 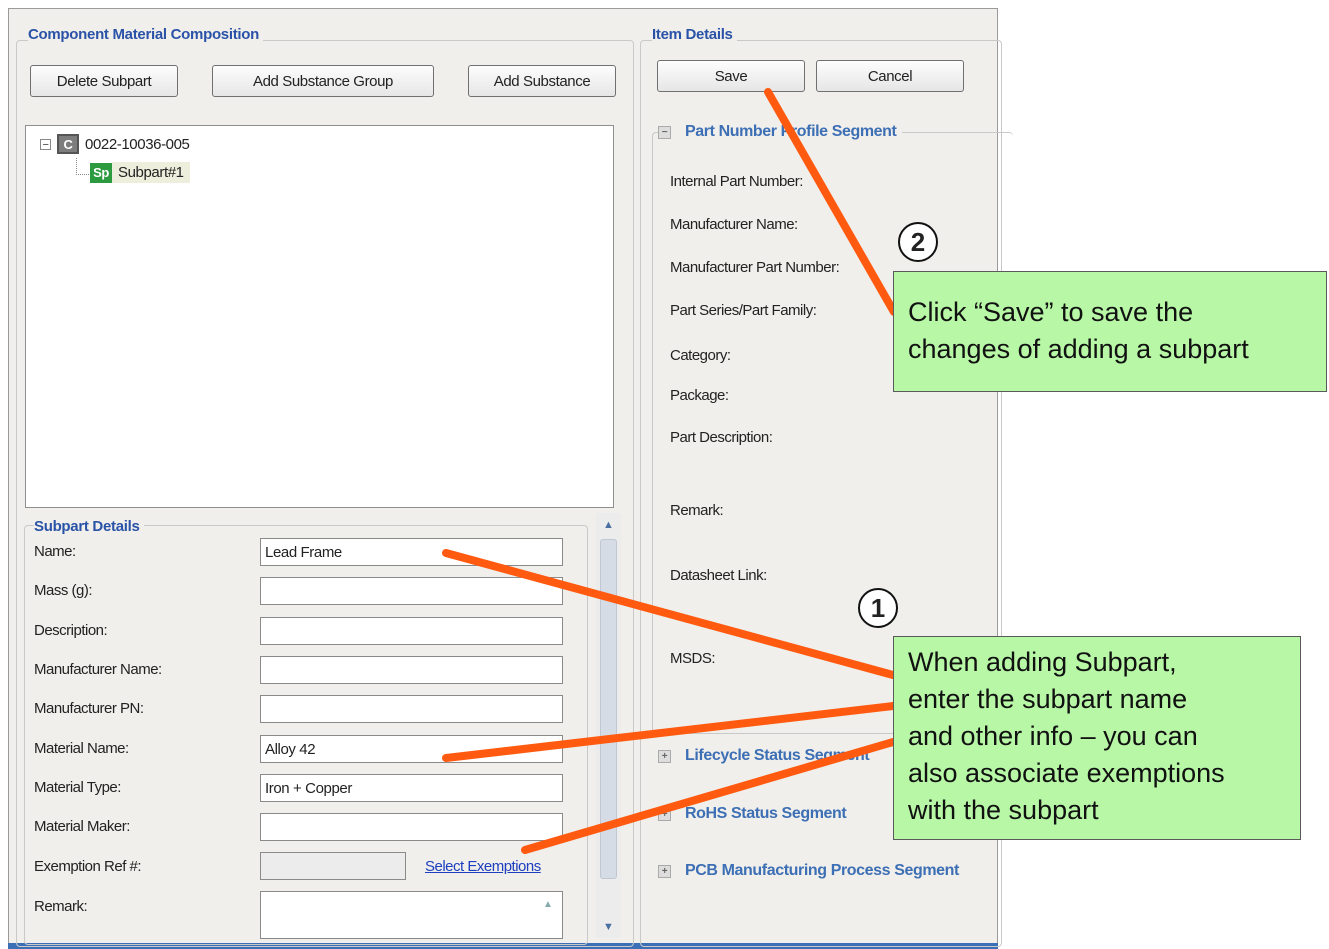 I want to click on step-1-line-4: also associate exemptions, so click(x=1066, y=773).